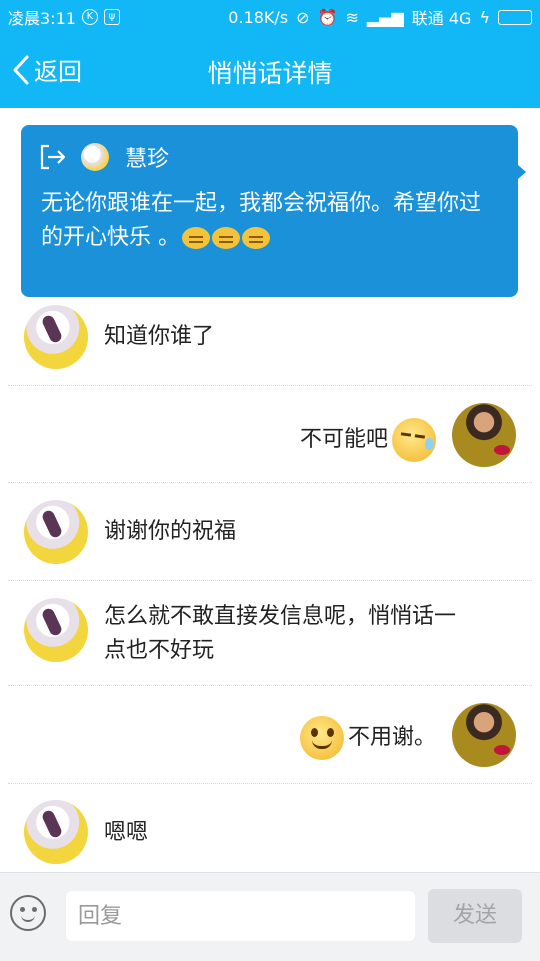 The width and height of the screenshot is (540, 961). Describe the element at coordinates (159, 336) in the screenshot. I see `message-text: 知道你谁了` at that location.